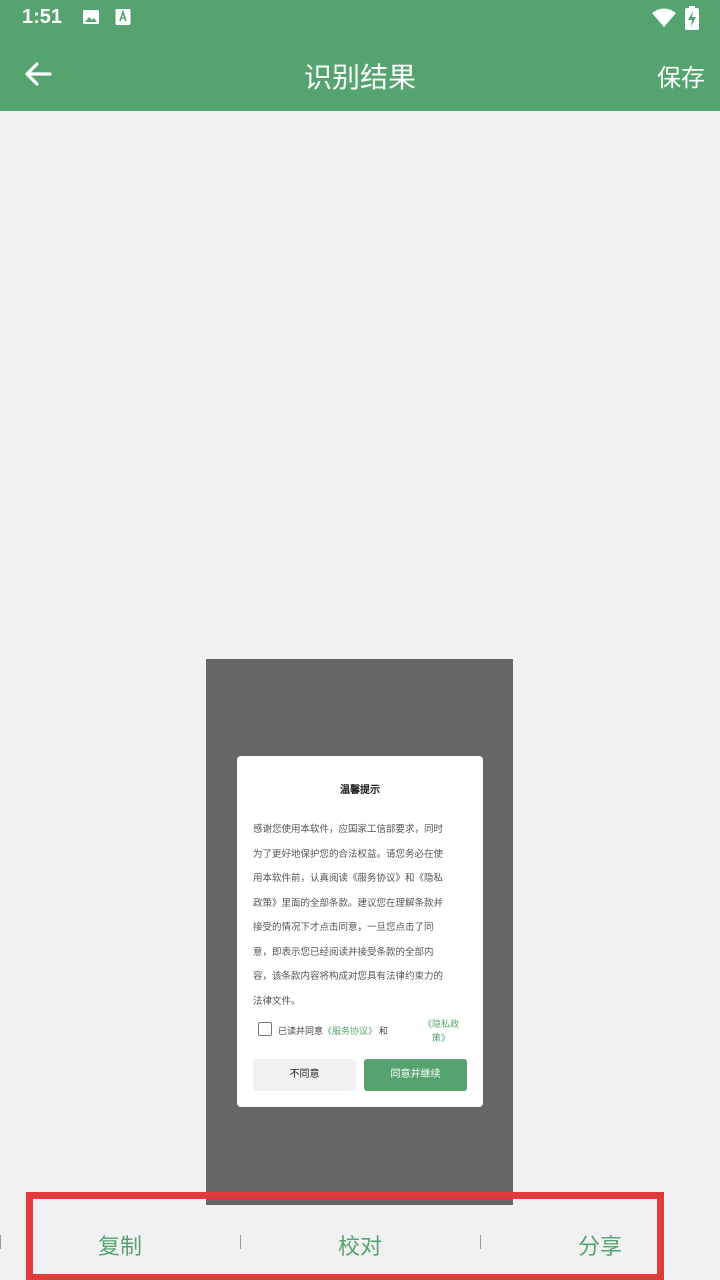  What do you see at coordinates (91, 19) in the screenshot?
I see `image-icon` at bounding box center [91, 19].